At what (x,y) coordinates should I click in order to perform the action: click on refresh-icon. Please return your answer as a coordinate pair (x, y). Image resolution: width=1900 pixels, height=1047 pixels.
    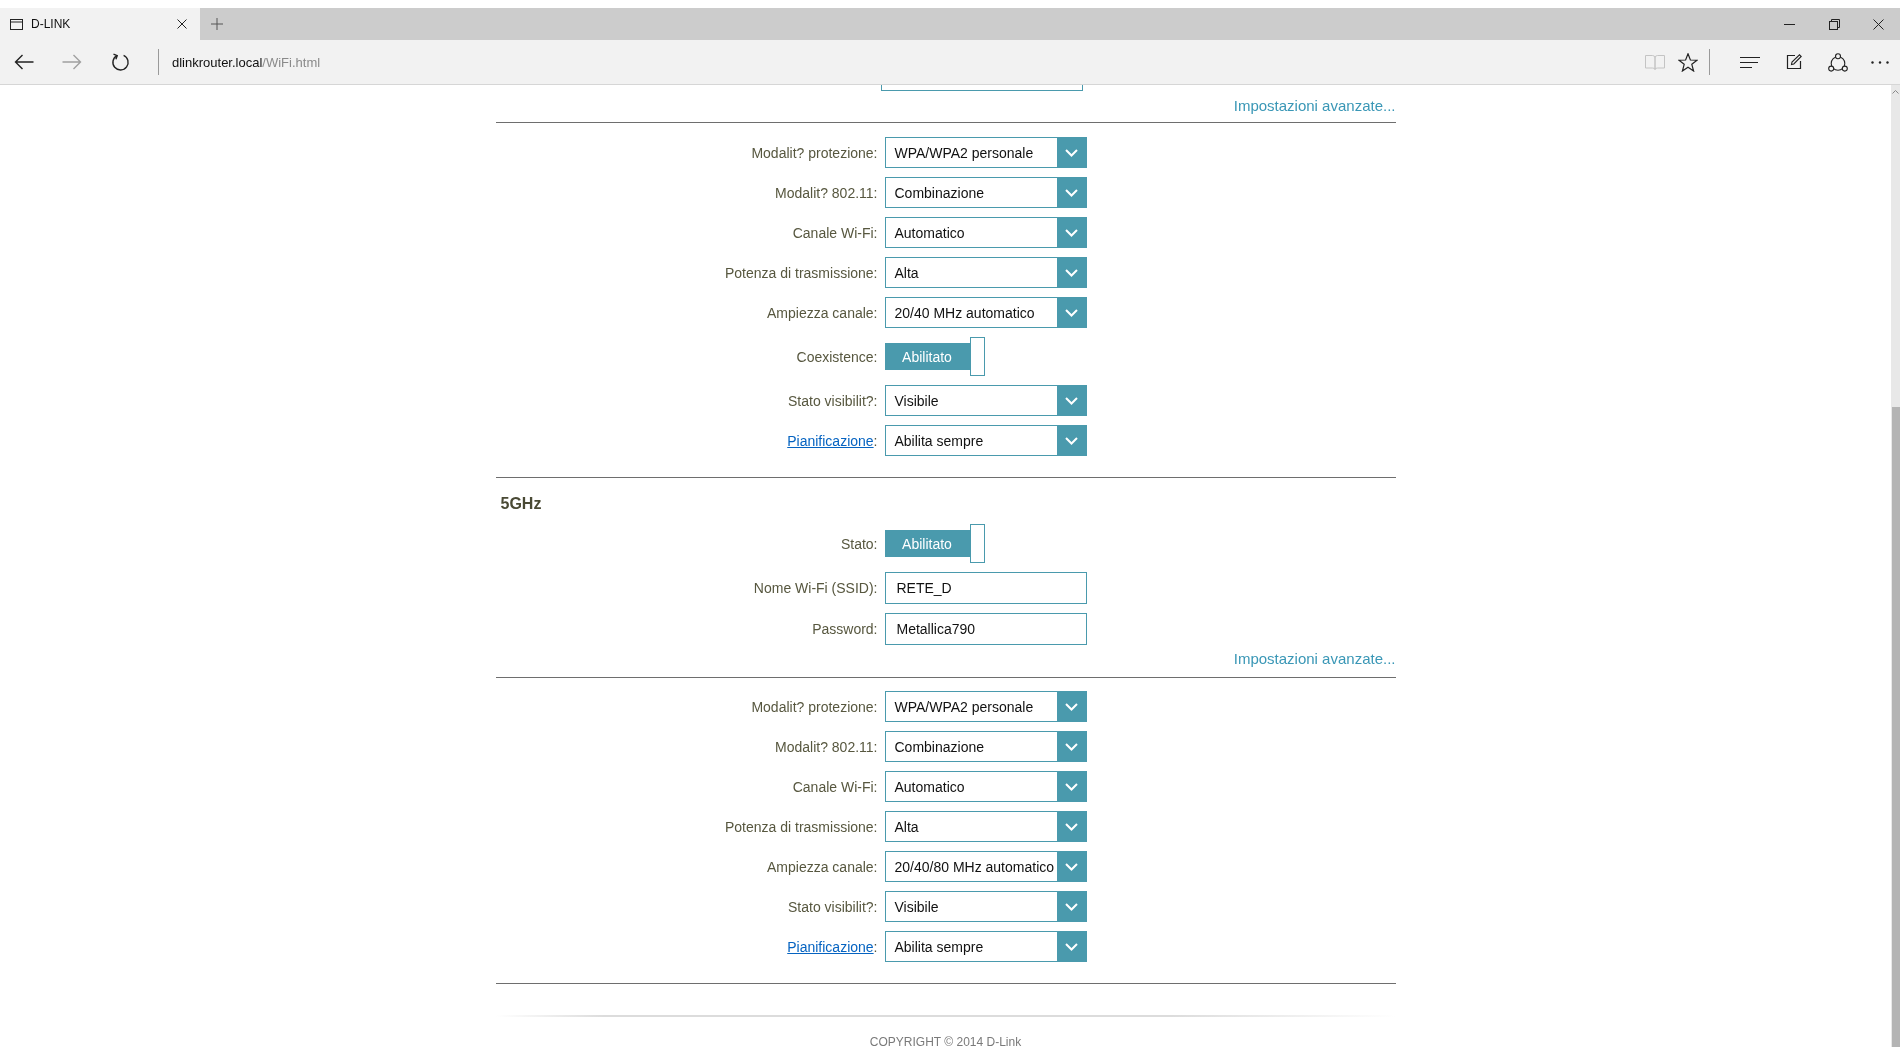
    Looking at the image, I should click on (120, 62).